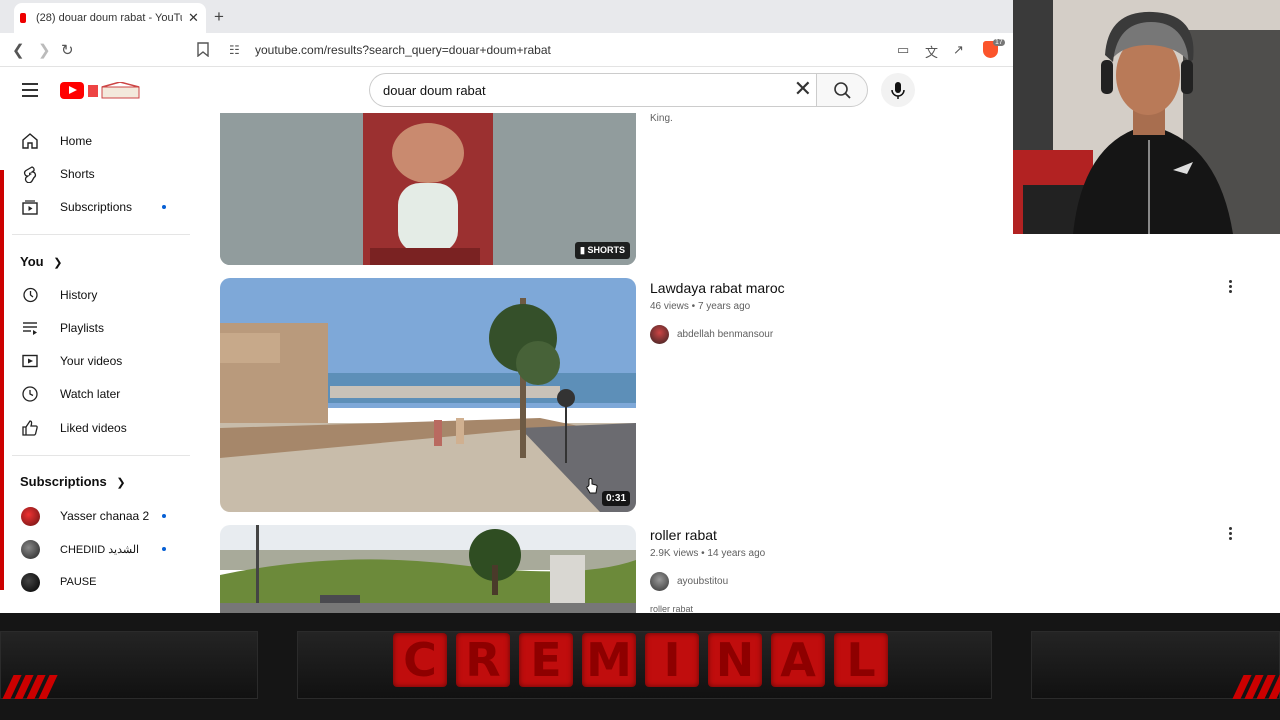 The width and height of the screenshot is (1280, 720). I want to click on playlists-icon, so click(30, 328).